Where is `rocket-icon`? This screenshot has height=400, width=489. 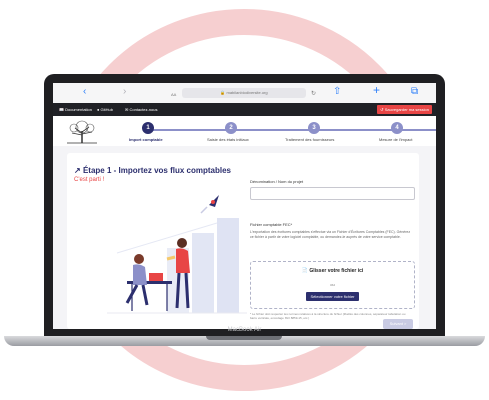
rocket-icon is located at coordinates (209, 204).